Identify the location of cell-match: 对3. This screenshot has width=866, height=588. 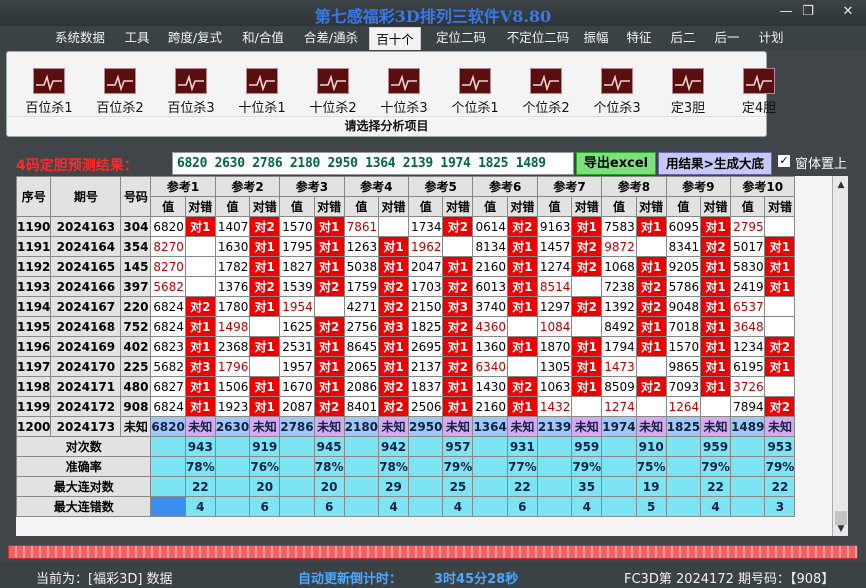
(200, 366).